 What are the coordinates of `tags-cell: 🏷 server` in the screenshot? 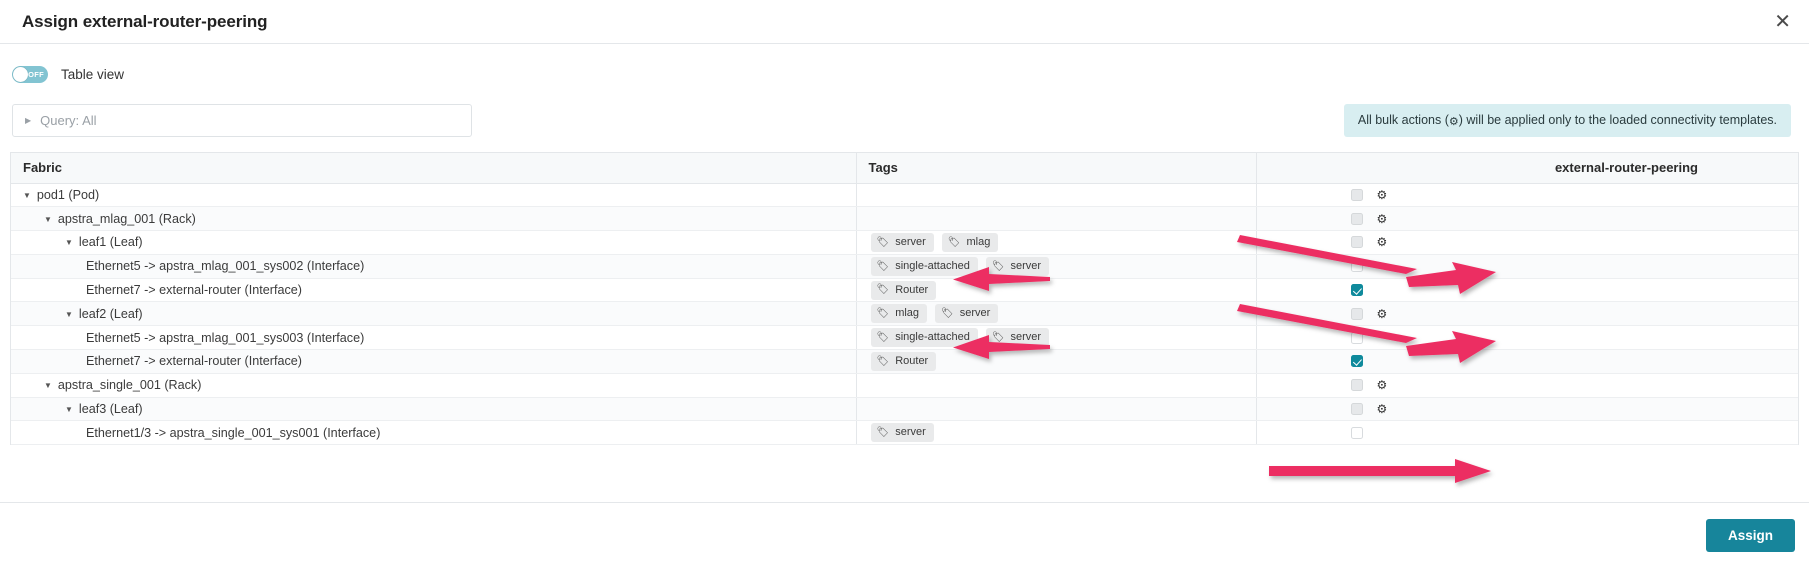 It's located at (1055, 433).